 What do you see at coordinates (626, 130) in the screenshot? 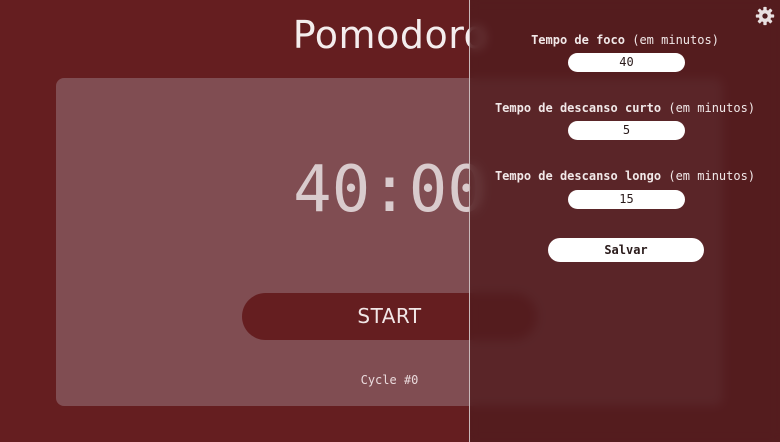
I see `short-break-input: 5` at bounding box center [626, 130].